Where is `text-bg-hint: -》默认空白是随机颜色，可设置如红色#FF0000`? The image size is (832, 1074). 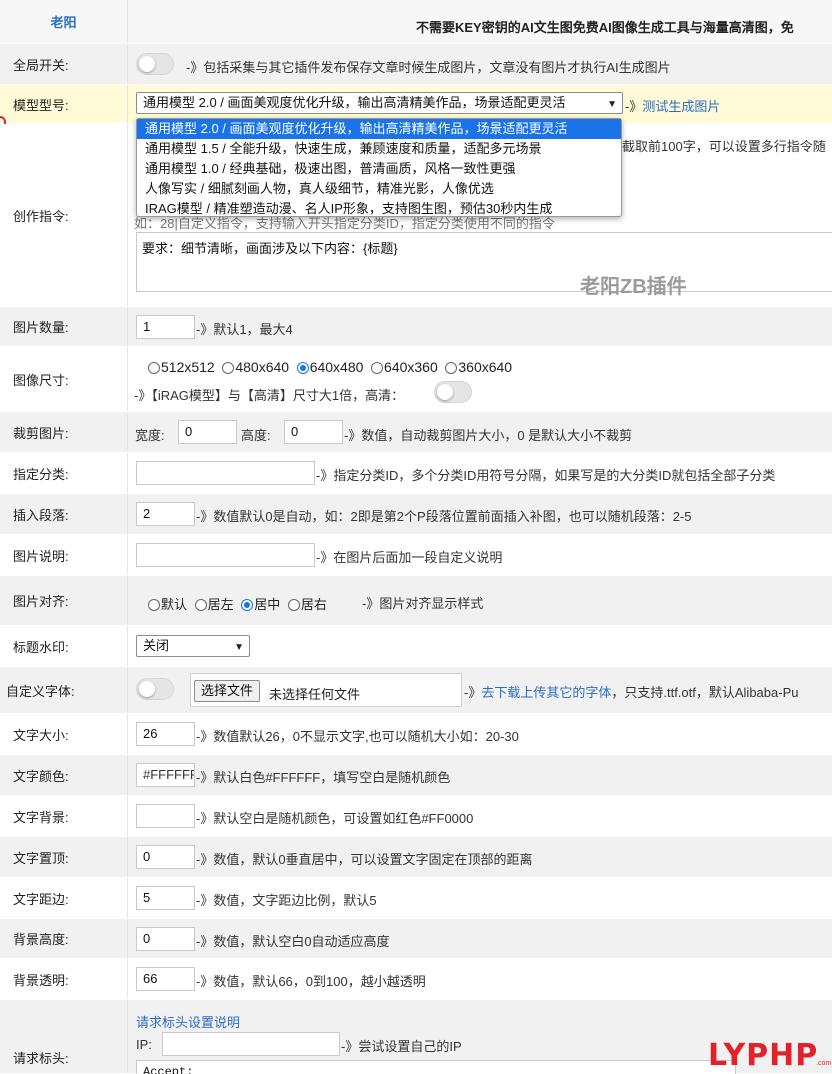 text-bg-hint: -》默认空白是随机颜色，可设置如红色#FF0000 is located at coordinates (335, 818).